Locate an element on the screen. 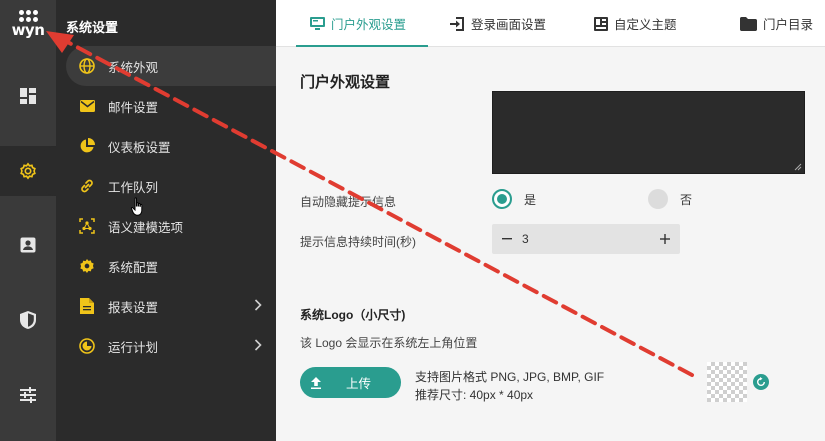 The image size is (825, 441). logo-description: 该 Logo 会显示在系统左上角位置 is located at coordinates (389, 343).